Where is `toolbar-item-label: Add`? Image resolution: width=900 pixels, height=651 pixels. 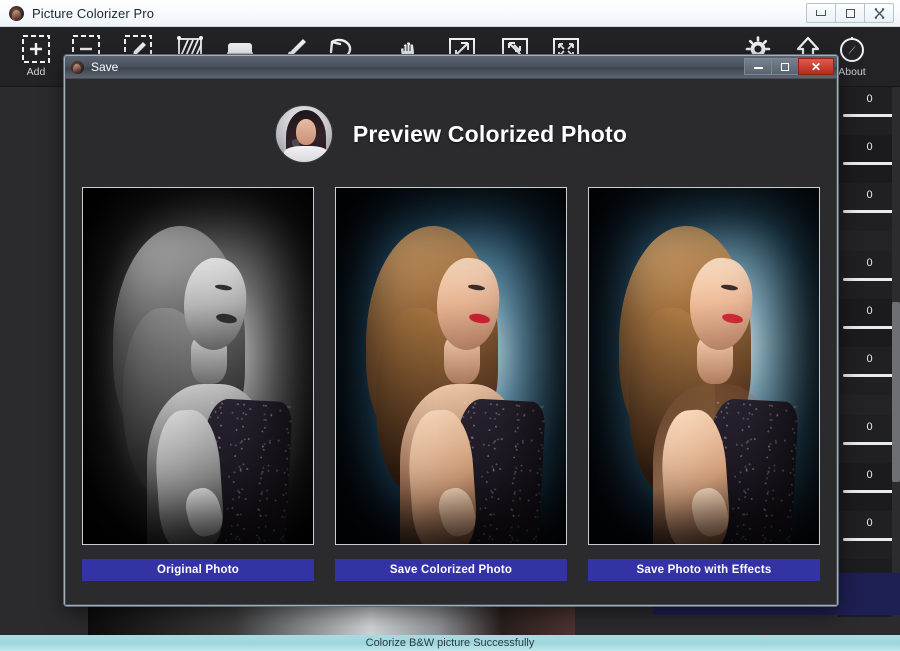 toolbar-item-label: Add is located at coordinates (36, 72).